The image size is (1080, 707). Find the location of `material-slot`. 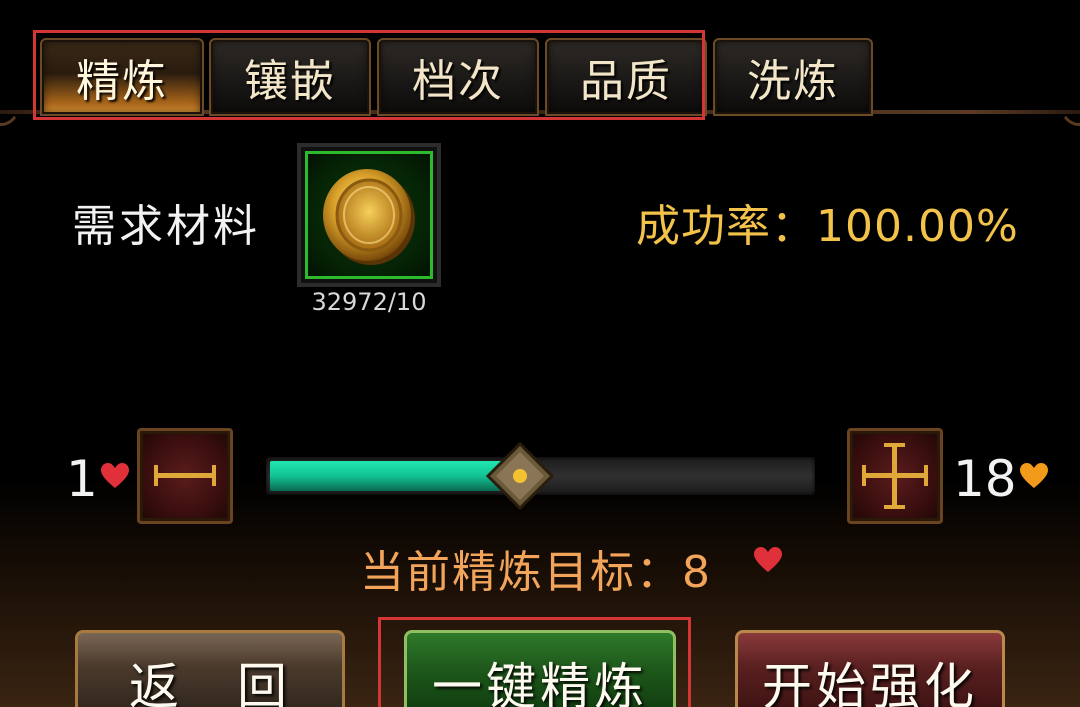

material-slot is located at coordinates (369, 215).